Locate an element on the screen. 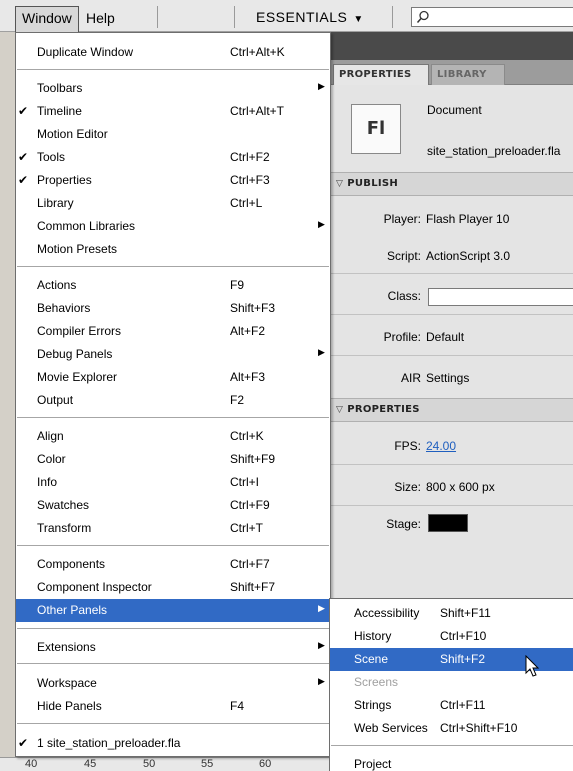 The width and height of the screenshot is (573, 771). ruler-label: 45 is located at coordinates (90, 764).